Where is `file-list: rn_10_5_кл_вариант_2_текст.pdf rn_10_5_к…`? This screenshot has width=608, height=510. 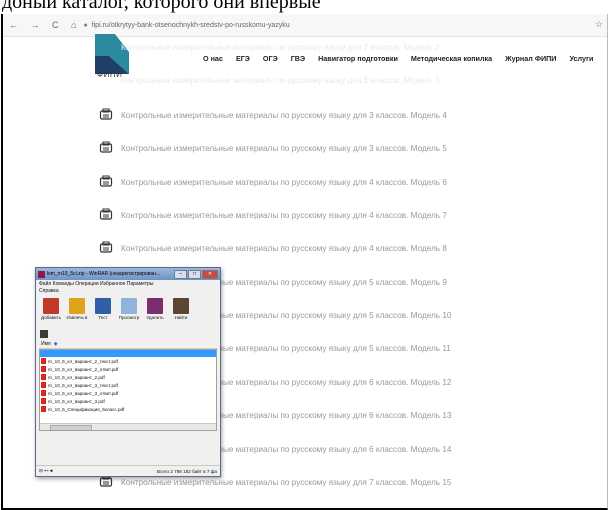 file-list: rn_10_5_кл_вариант_2_текст.pdf rn_10_5_к… is located at coordinates (128, 390).